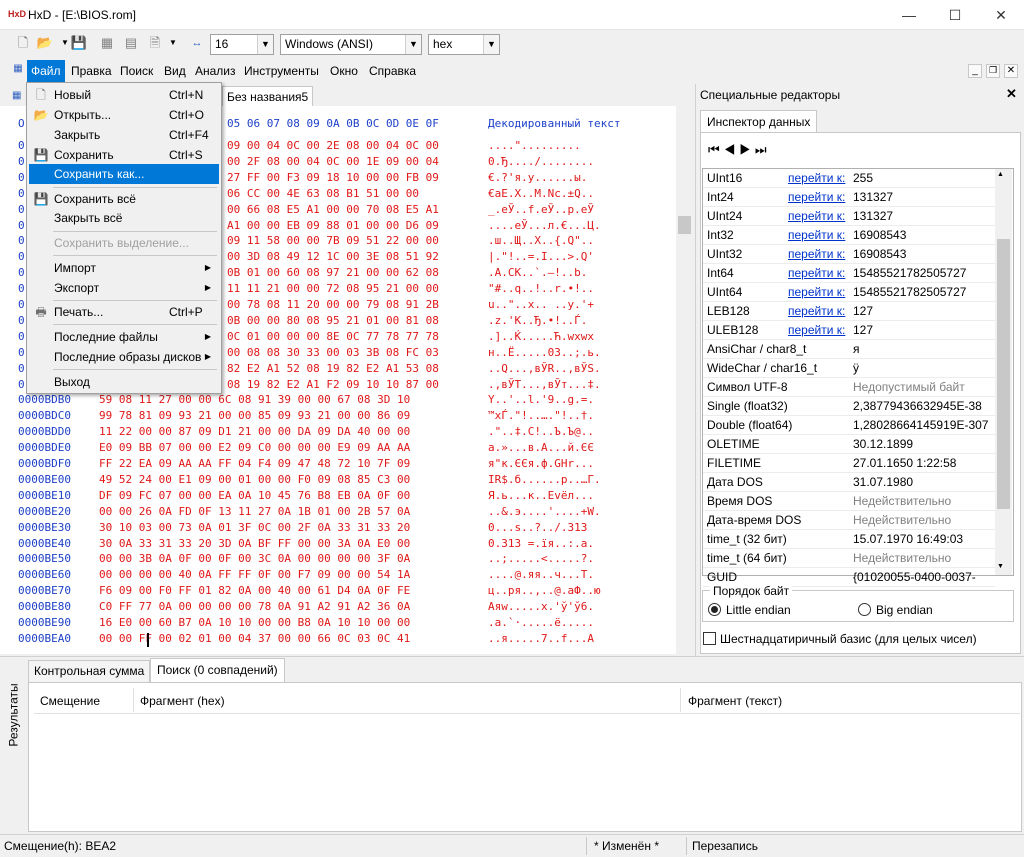  What do you see at coordinates (45, 43) in the screenshot?
I see `open-folder-icon: 📂` at bounding box center [45, 43].